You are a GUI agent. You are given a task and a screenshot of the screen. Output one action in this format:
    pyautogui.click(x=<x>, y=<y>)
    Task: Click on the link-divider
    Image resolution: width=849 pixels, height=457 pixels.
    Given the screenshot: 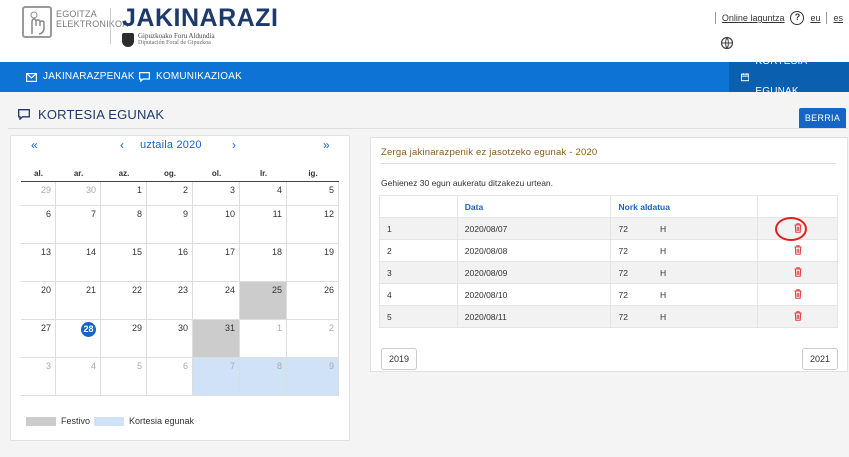 What is the action you would take?
    pyautogui.click(x=827, y=18)
    